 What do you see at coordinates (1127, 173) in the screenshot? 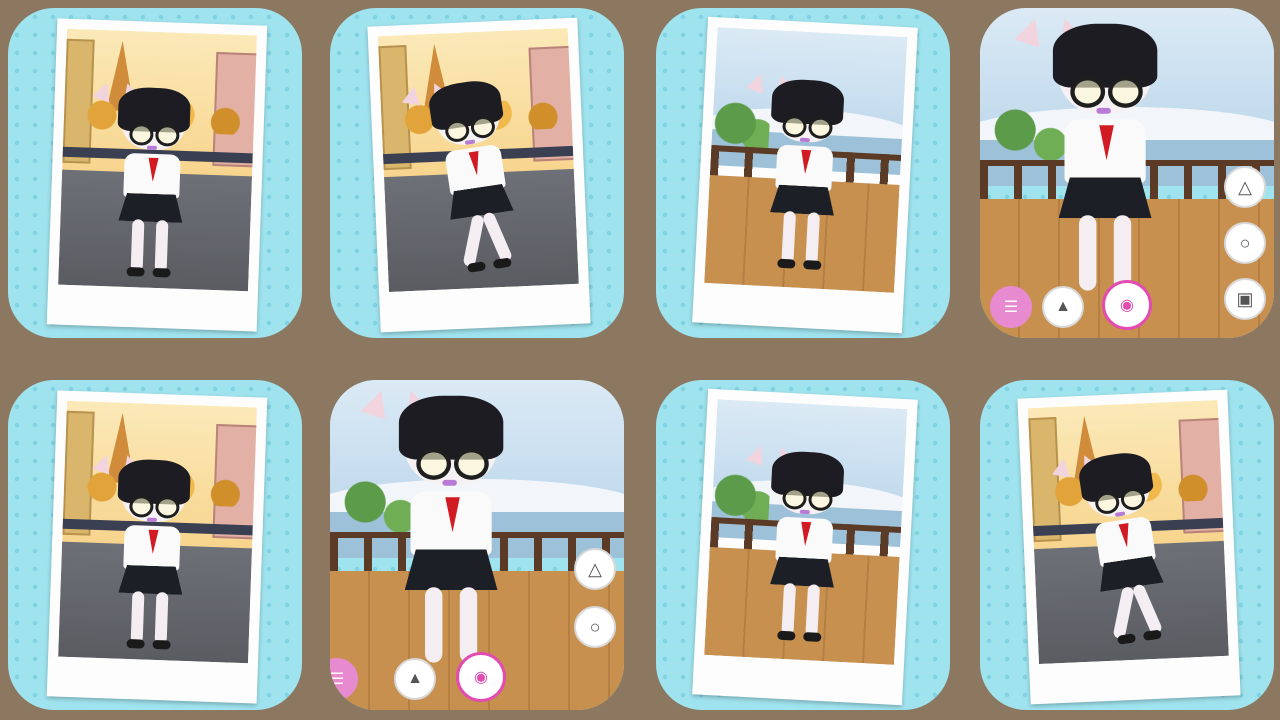
I see `photo-tile-4: △ ○ ▣ ☰ ▲ ◉` at bounding box center [1127, 173].